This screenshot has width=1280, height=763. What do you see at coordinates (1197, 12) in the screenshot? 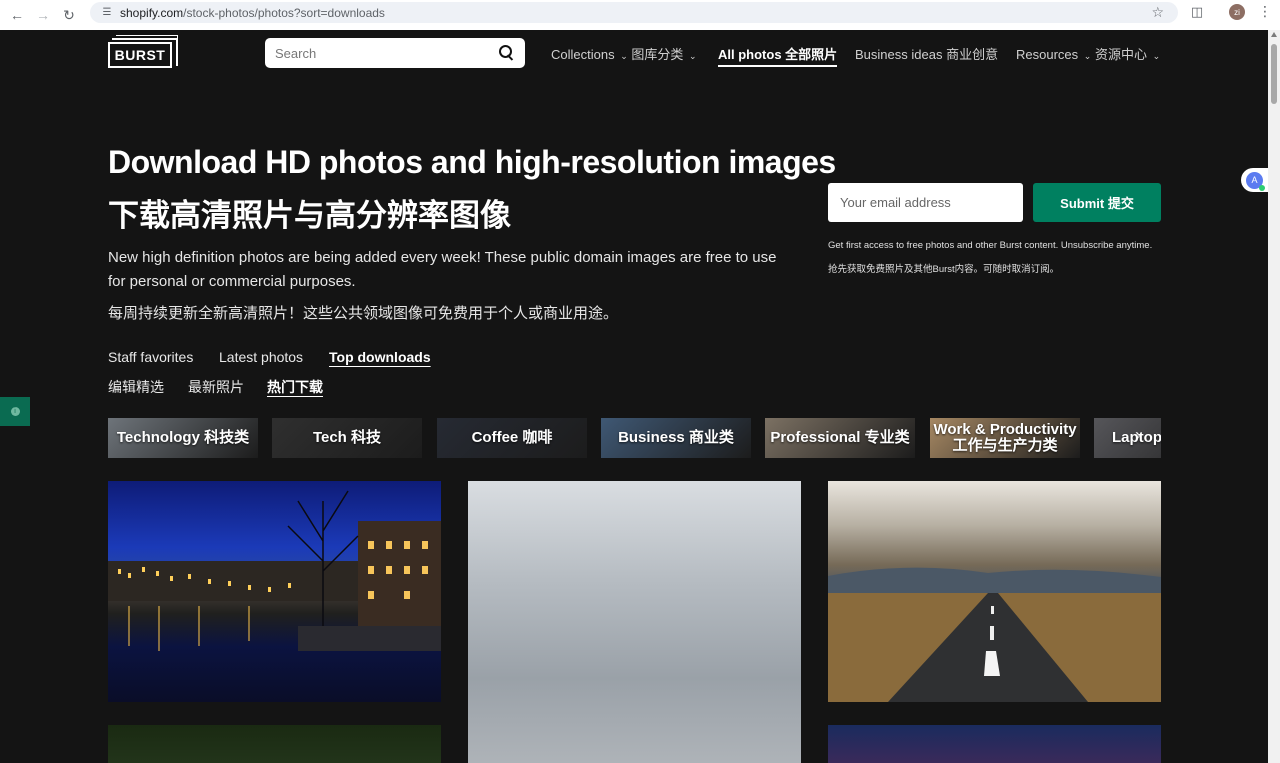
I see `extensions-icon: ◫` at bounding box center [1197, 12].